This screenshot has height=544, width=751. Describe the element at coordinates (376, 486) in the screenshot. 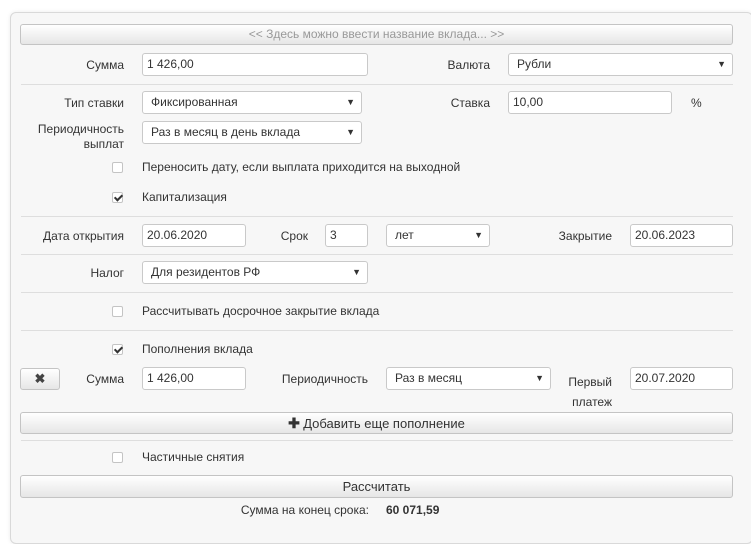

I see `calculate-button: Рассчитать` at that location.